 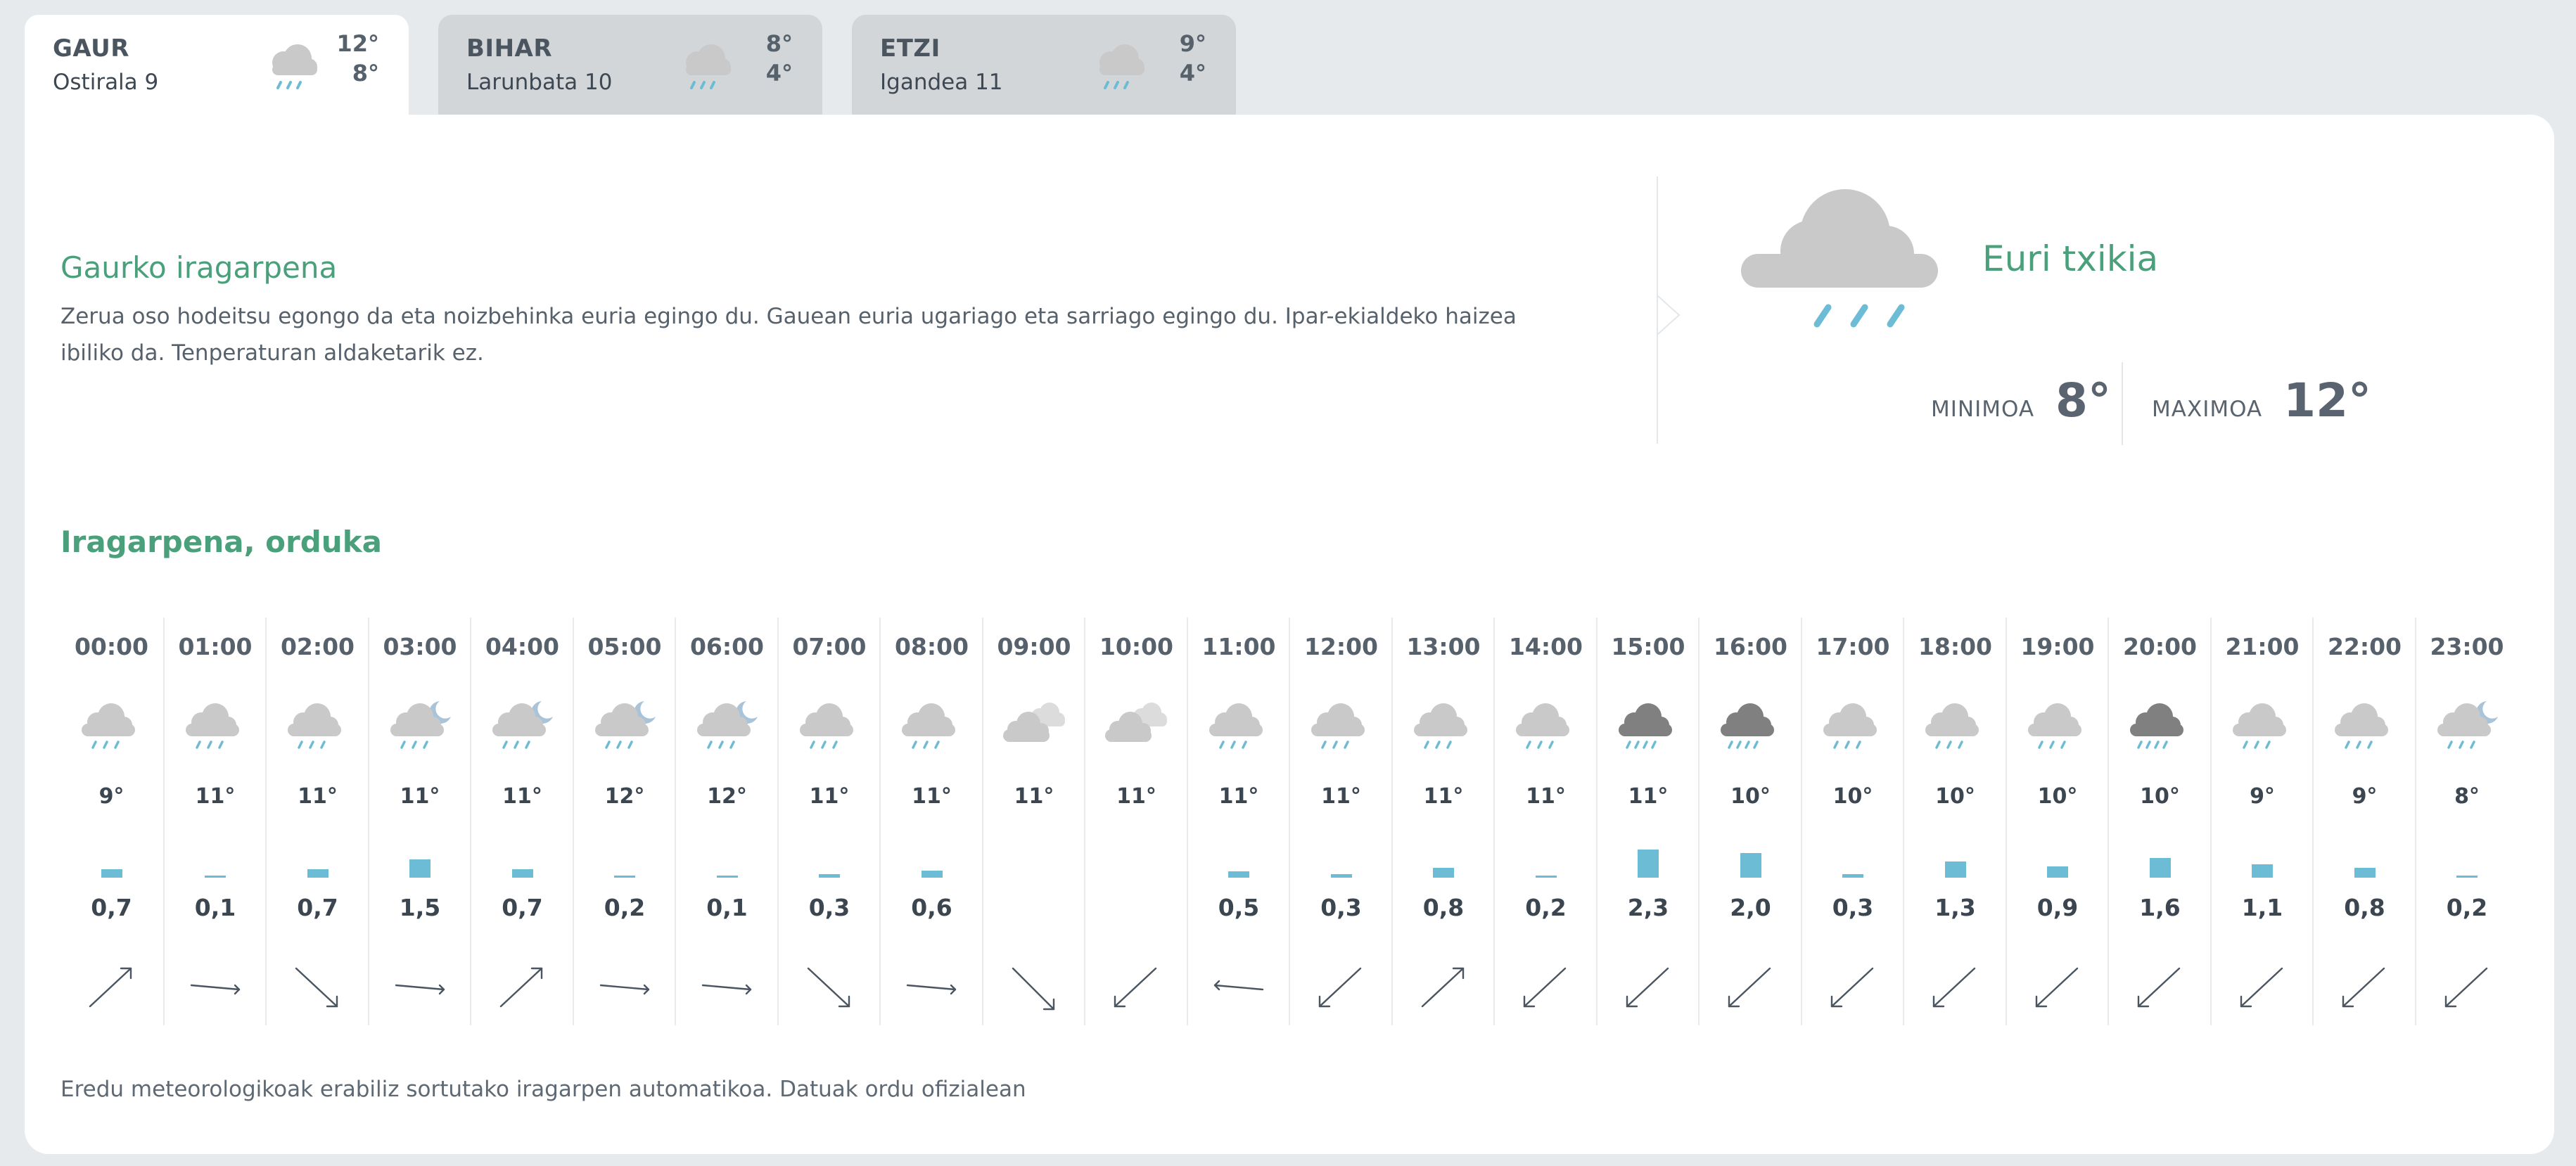 What do you see at coordinates (217, 65) in the screenshot?
I see `tab-gaur: GAUR Ostirala 9 12° 8°` at bounding box center [217, 65].